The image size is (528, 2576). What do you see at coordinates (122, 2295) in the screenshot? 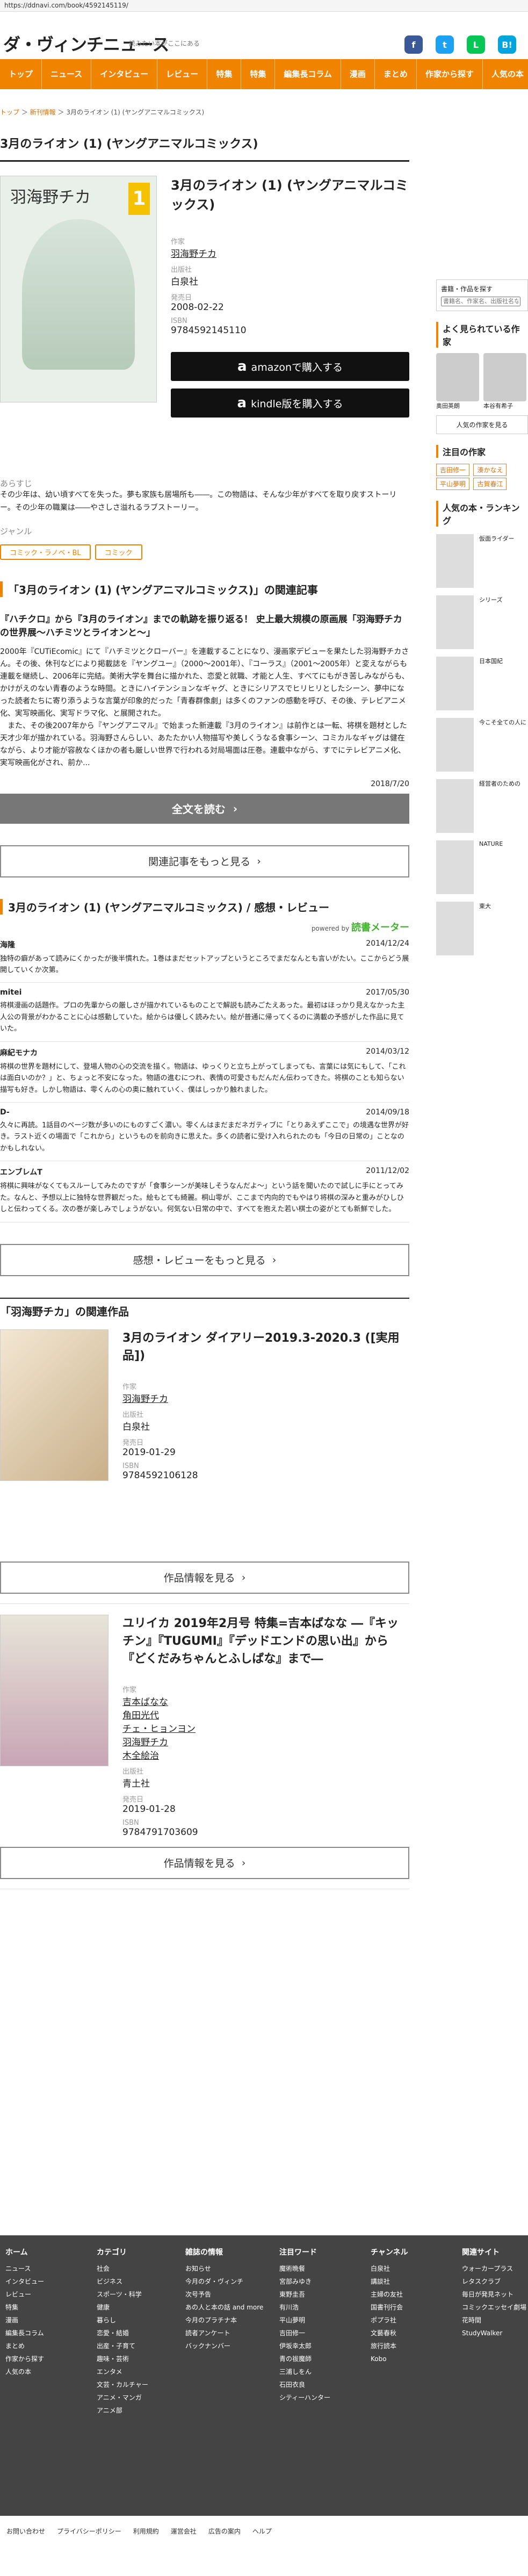
I see `footer-link: スポーツ・科学` at bounding box center [122, 2295].